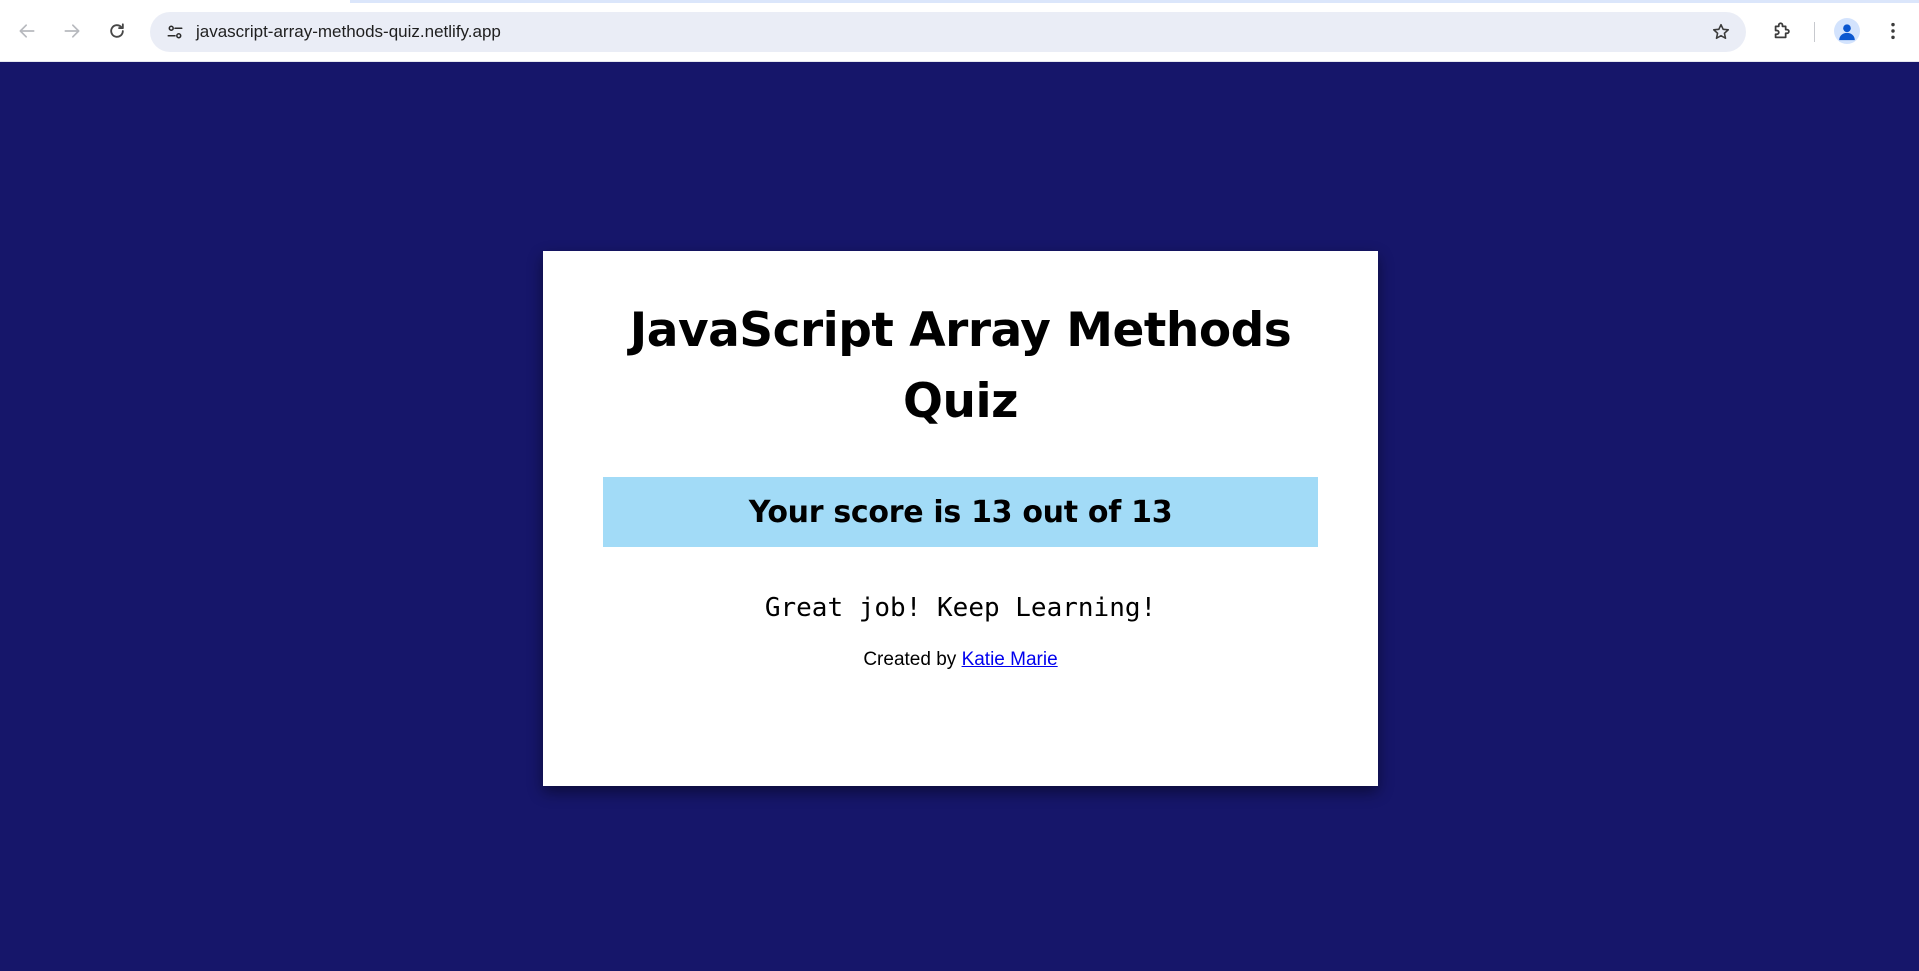 The width and height of the screenshot is (1919, 971). What do you see at coordinates (959, 1) in the screenshot?
I see `tab-strip` at bounding box center [959, 1].